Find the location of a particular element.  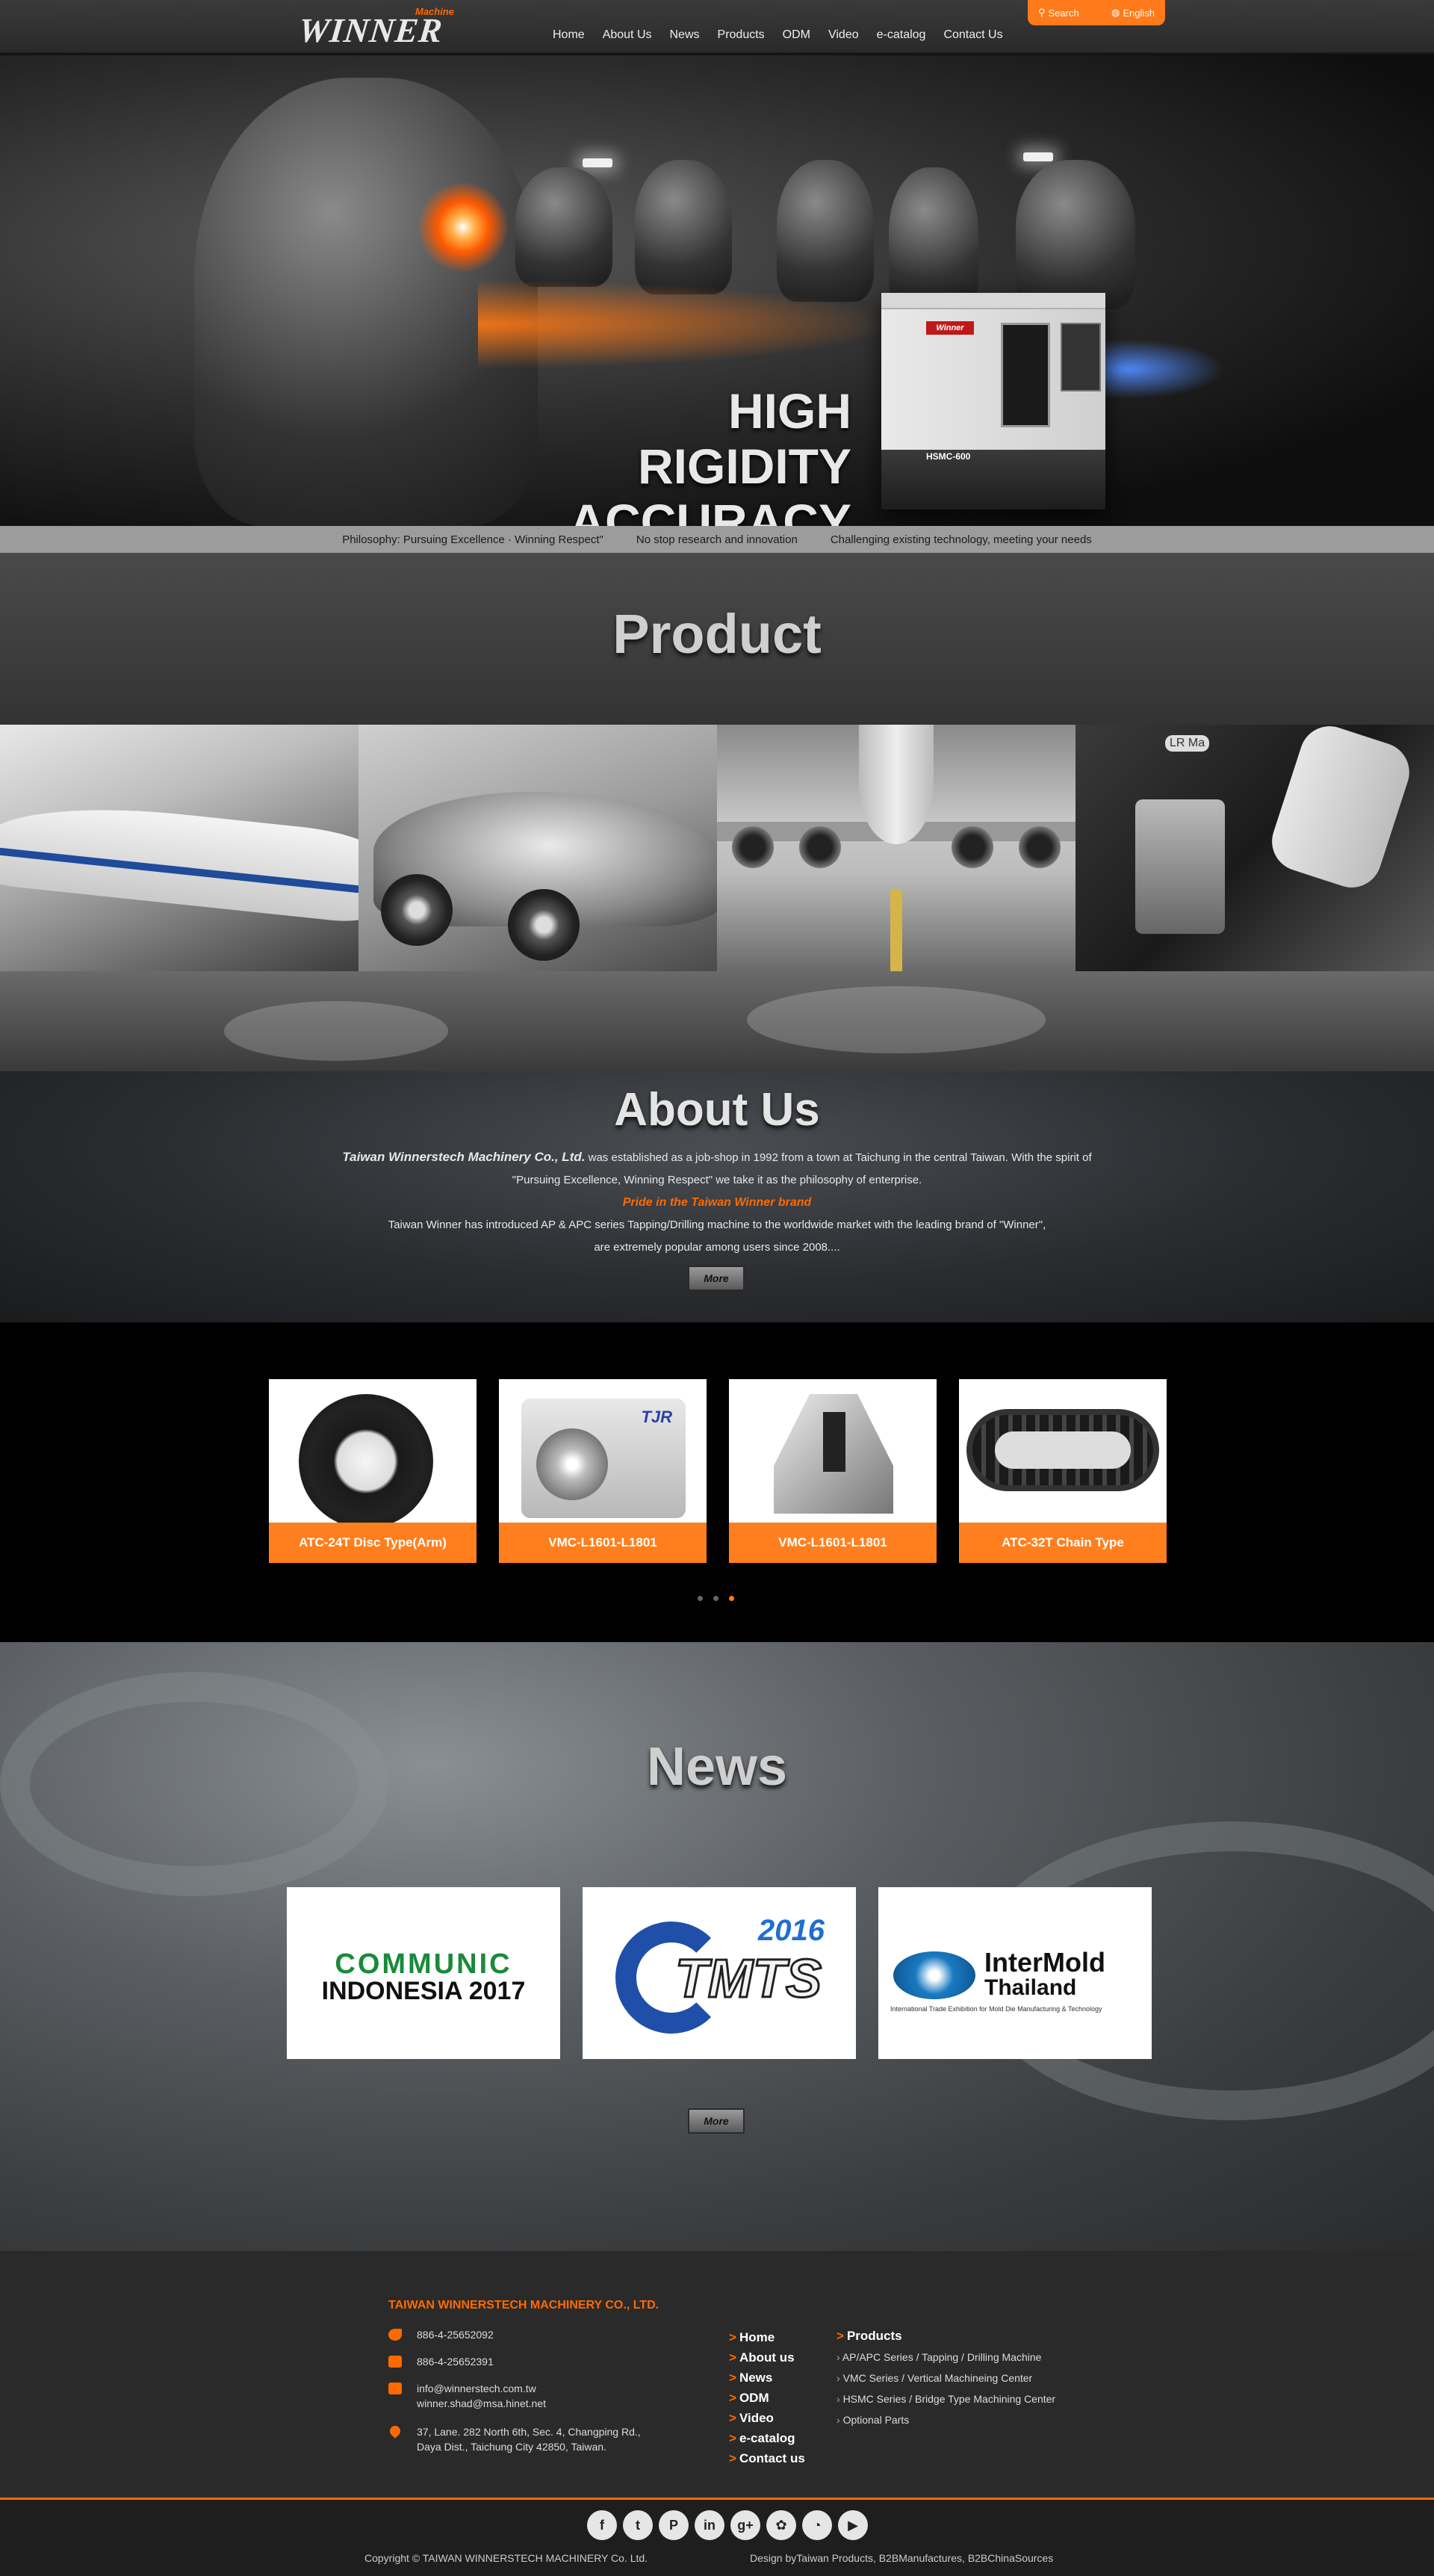

product-card: ATC-32T Chain Type is located at coordinates (1063, 1471).